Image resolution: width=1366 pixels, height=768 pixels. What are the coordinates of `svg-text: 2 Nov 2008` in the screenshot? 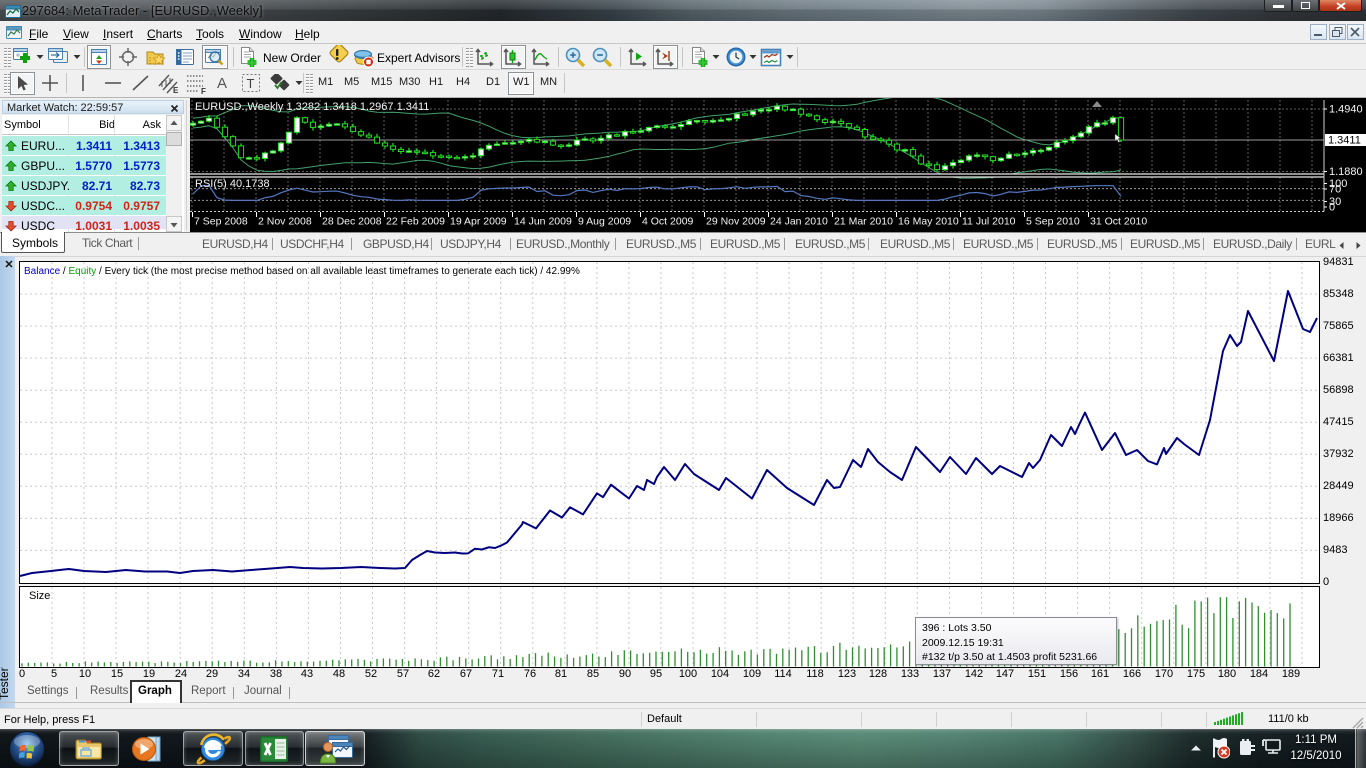 It's located at (285, 222).